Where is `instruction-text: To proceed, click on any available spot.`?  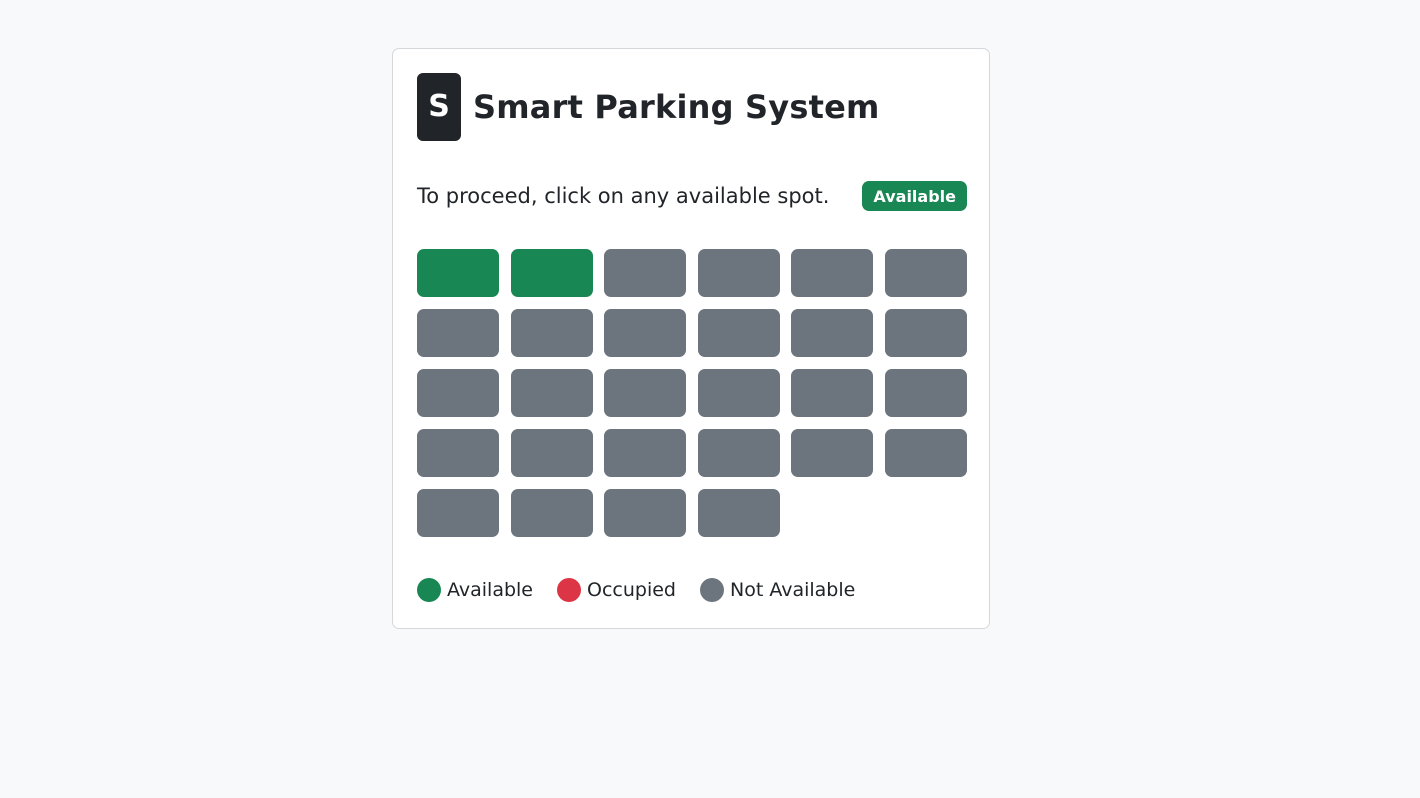 instruction-text: To proceed, click on any available spot. is located at coordinates (623, 196).